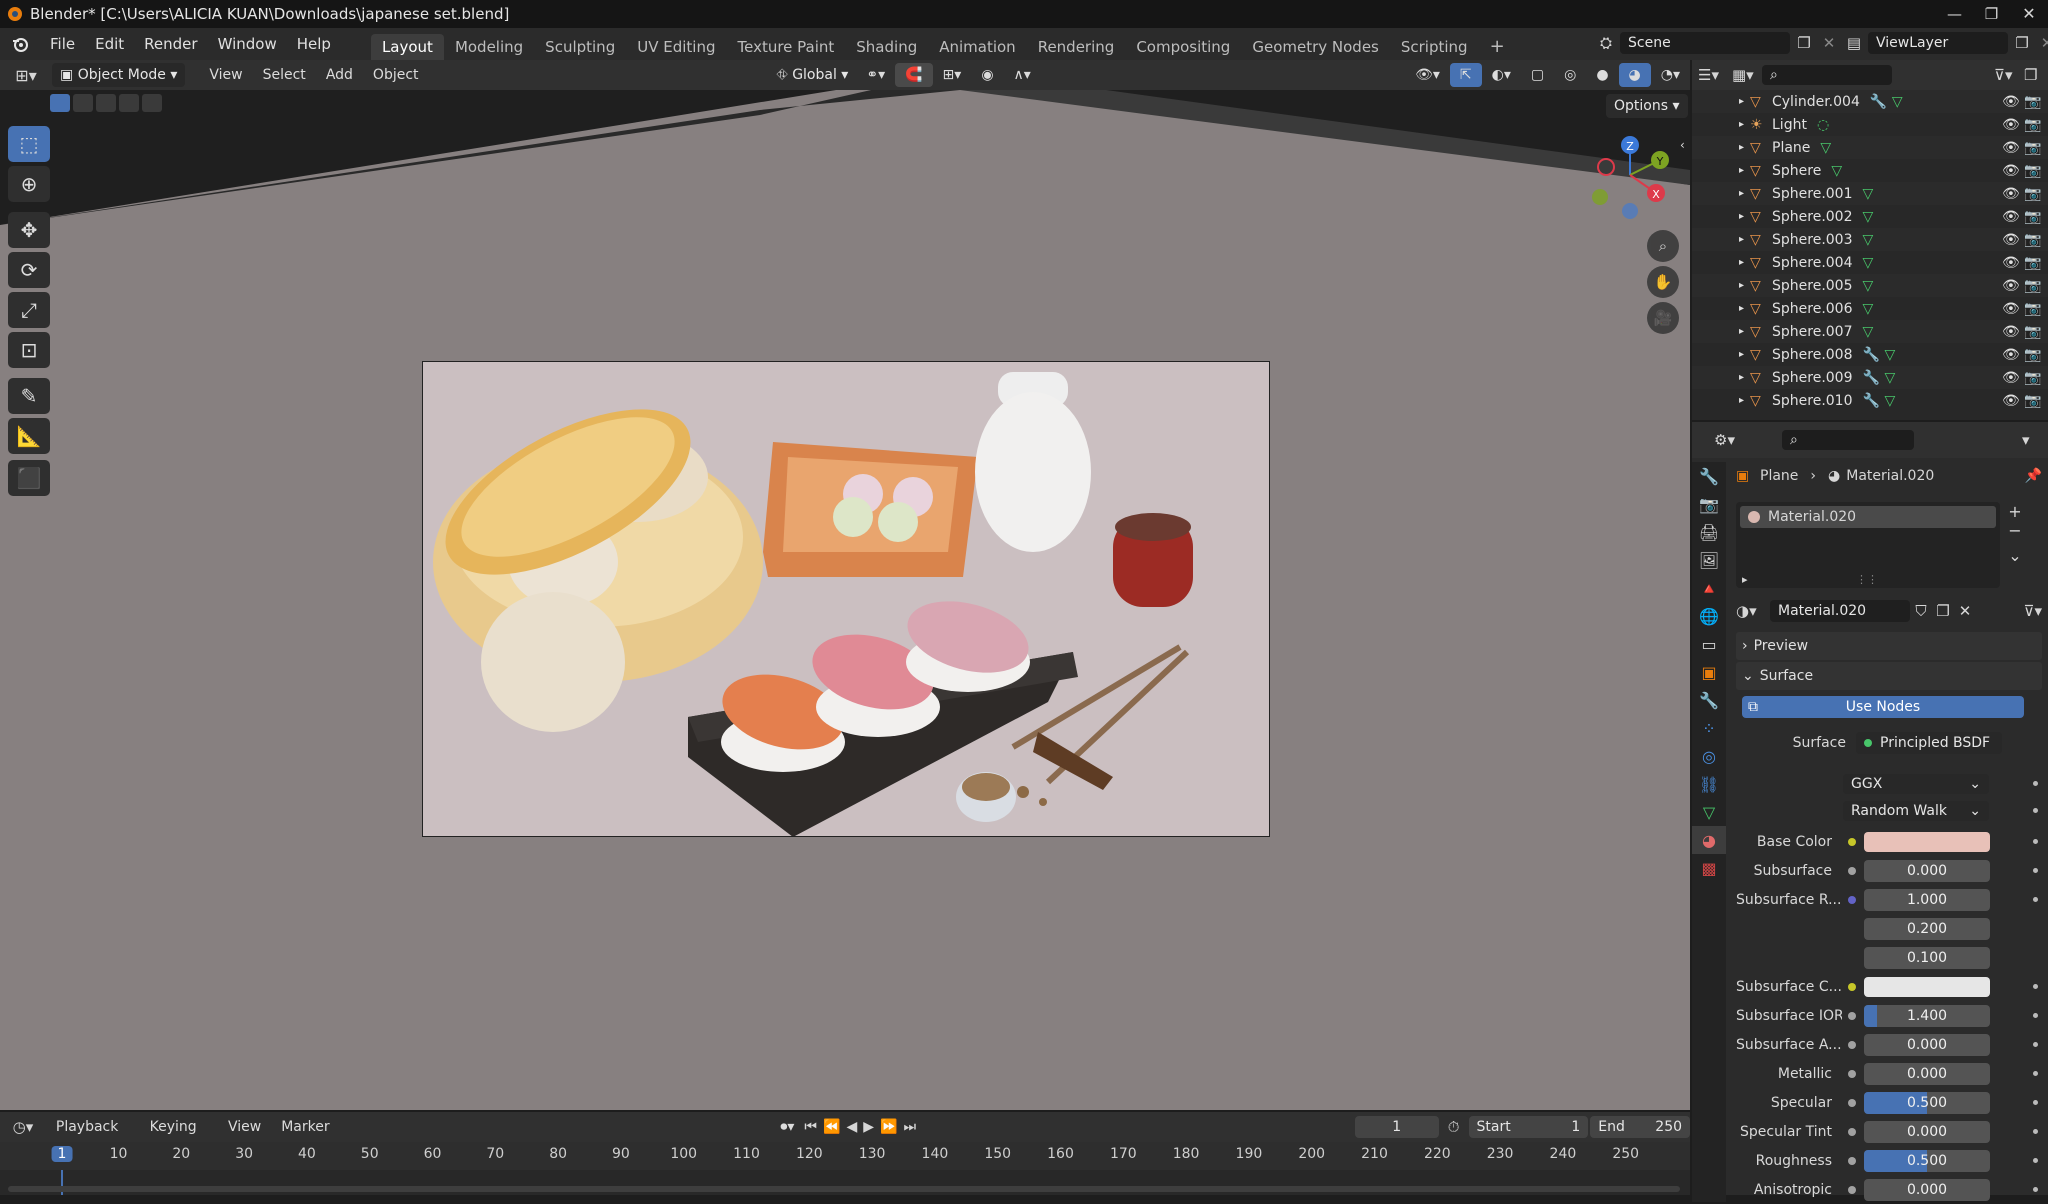 The image size is (2048, 1204). Describe the element at coordinates (1927, 986) in the screenshot. I see `subsurface-color-swatch` at that location.